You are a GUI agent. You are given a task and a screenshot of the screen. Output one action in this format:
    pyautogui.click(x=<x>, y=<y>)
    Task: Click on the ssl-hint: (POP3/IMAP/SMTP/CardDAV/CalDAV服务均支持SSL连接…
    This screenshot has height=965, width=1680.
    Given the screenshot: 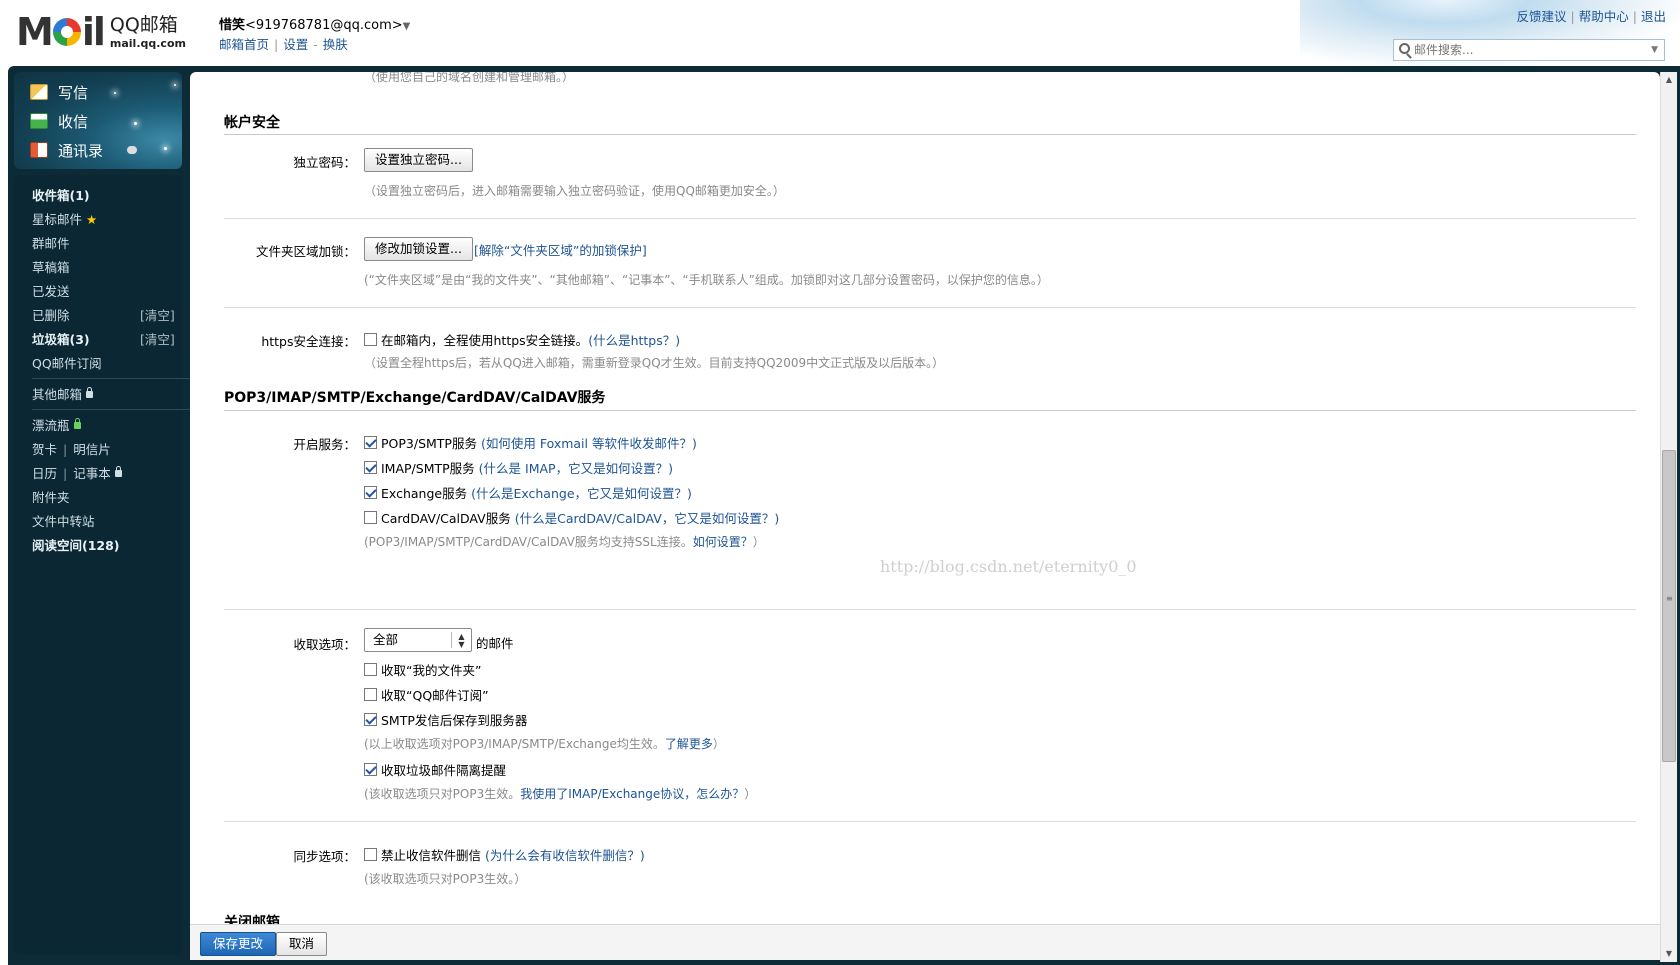 What is the action you would take?
    pyautogui.click(x=564, y=541)
    